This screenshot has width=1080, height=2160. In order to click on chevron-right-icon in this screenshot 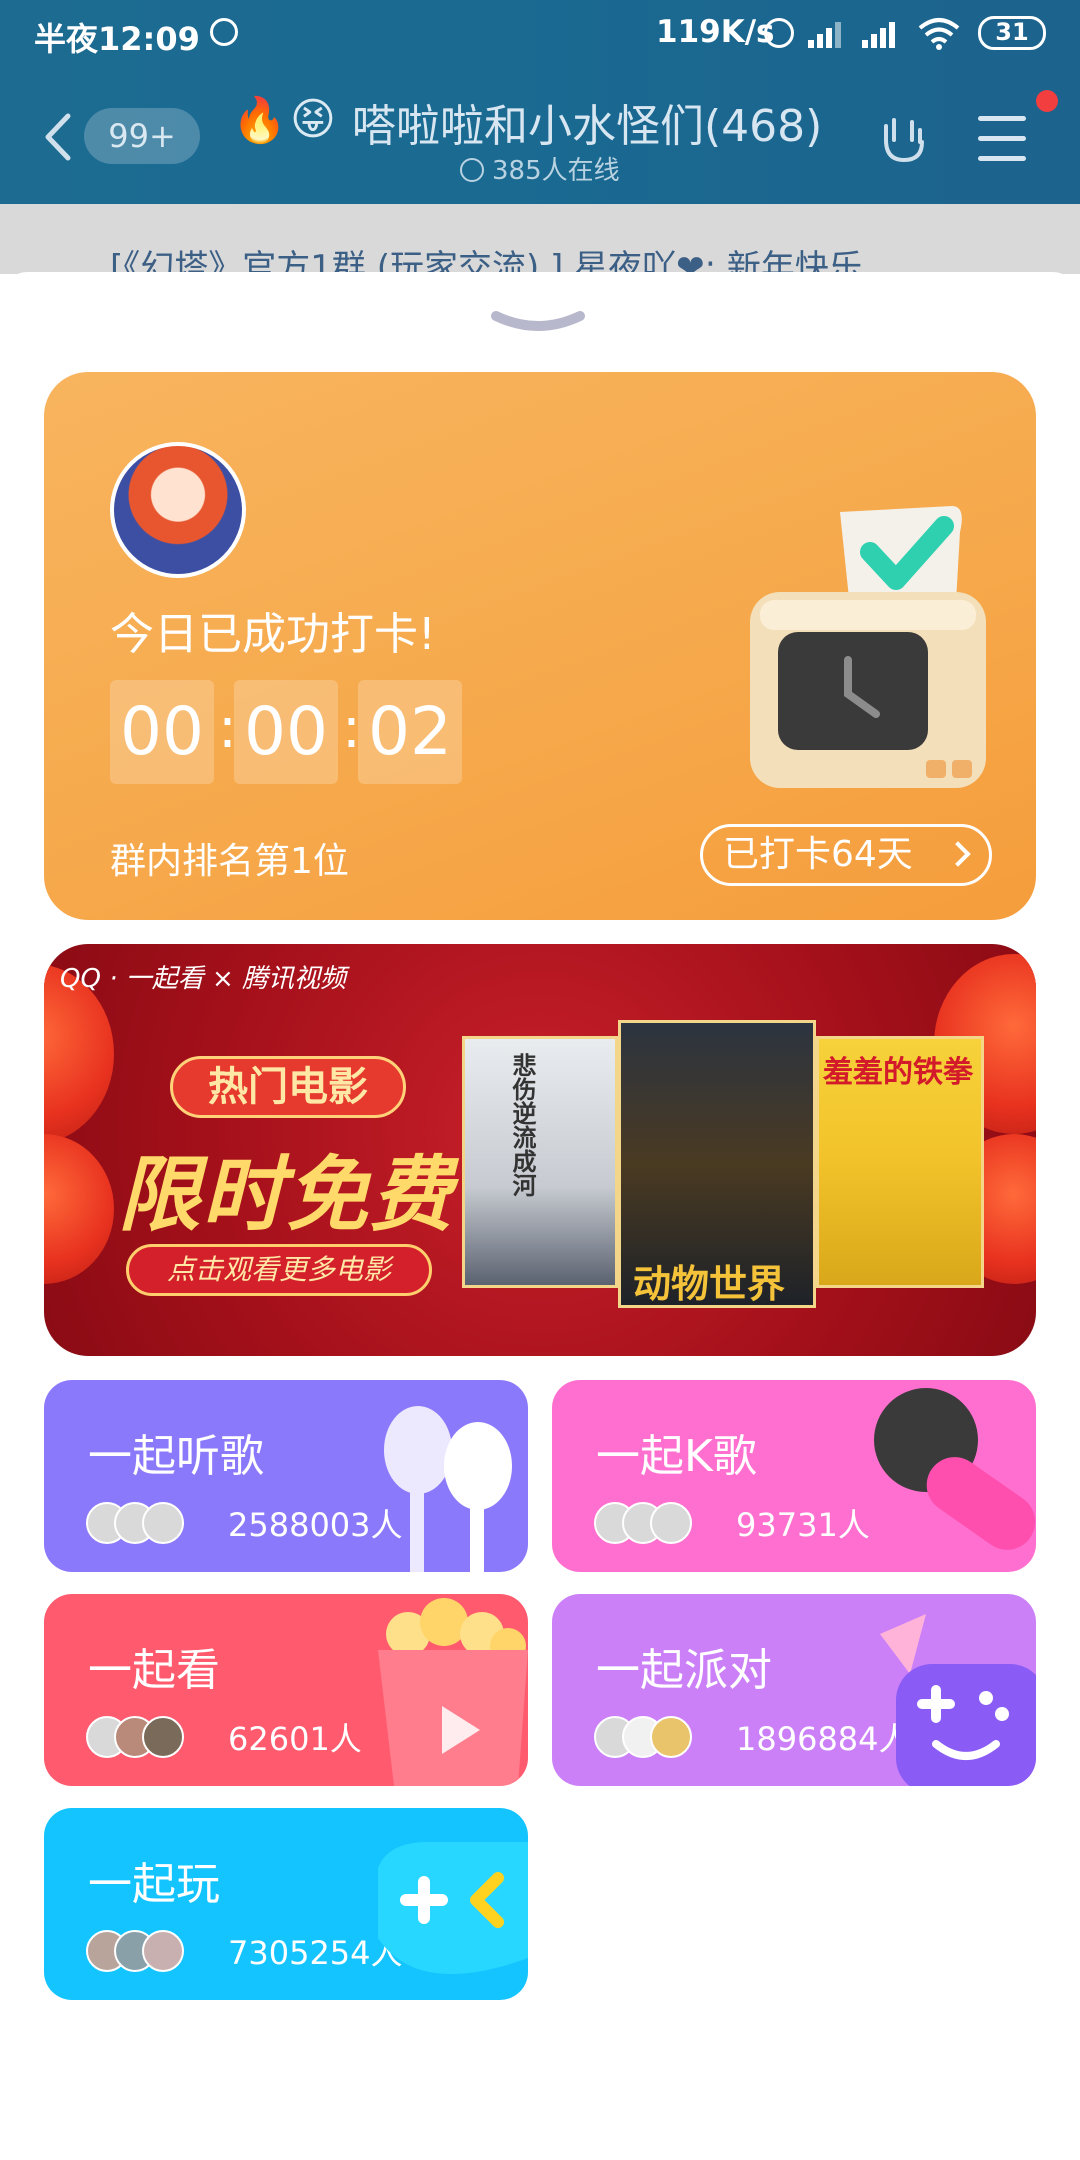, I will do `click(958, 854)`.